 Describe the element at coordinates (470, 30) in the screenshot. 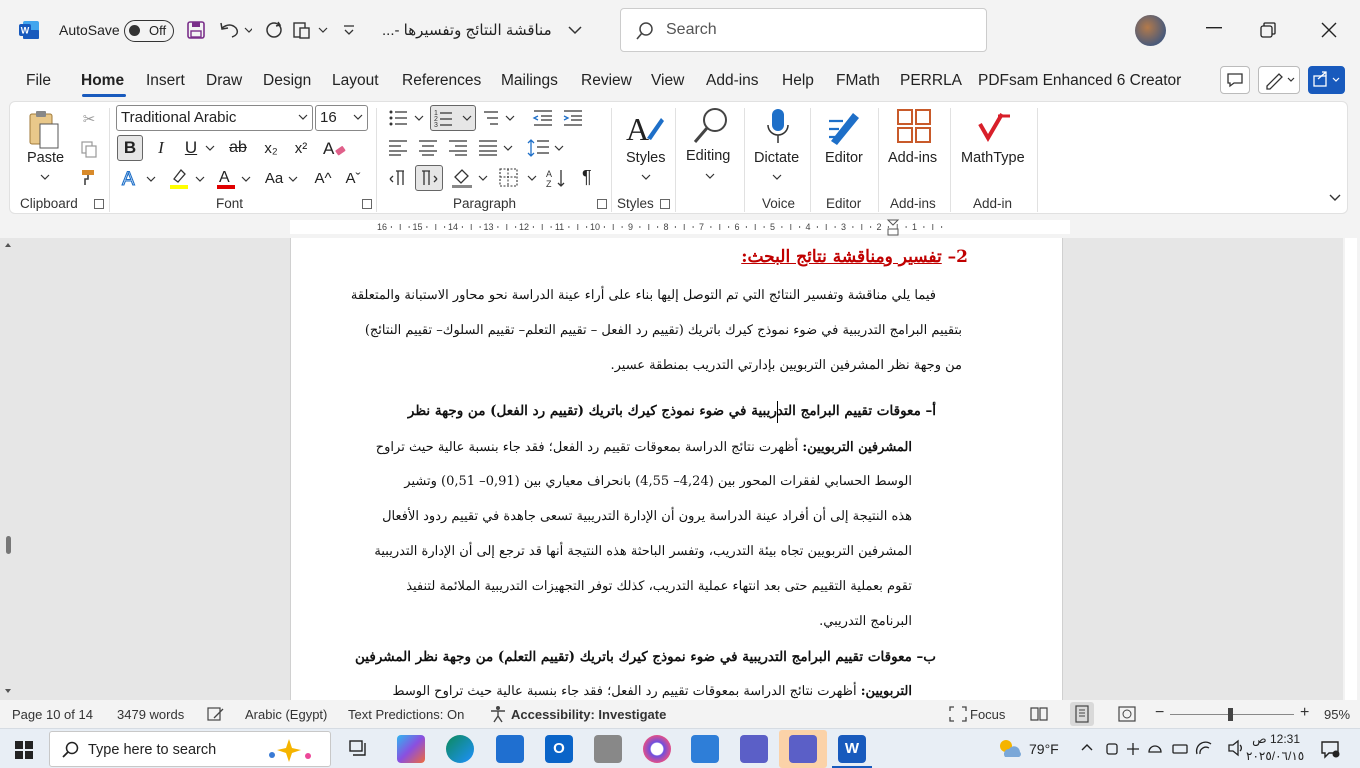

I see `document-title: ...- مناقشة النتائج وتفسيرها` at that location.